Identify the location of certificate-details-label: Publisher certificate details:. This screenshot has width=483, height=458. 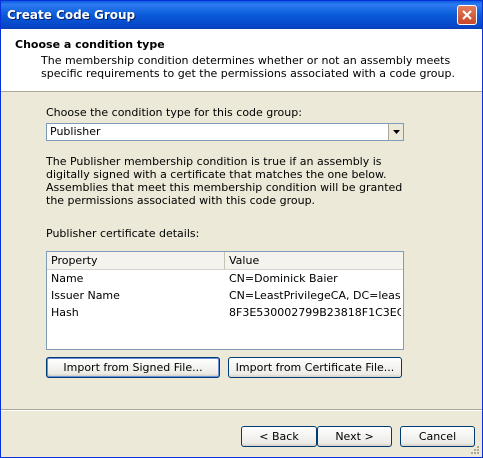
(123, 233).